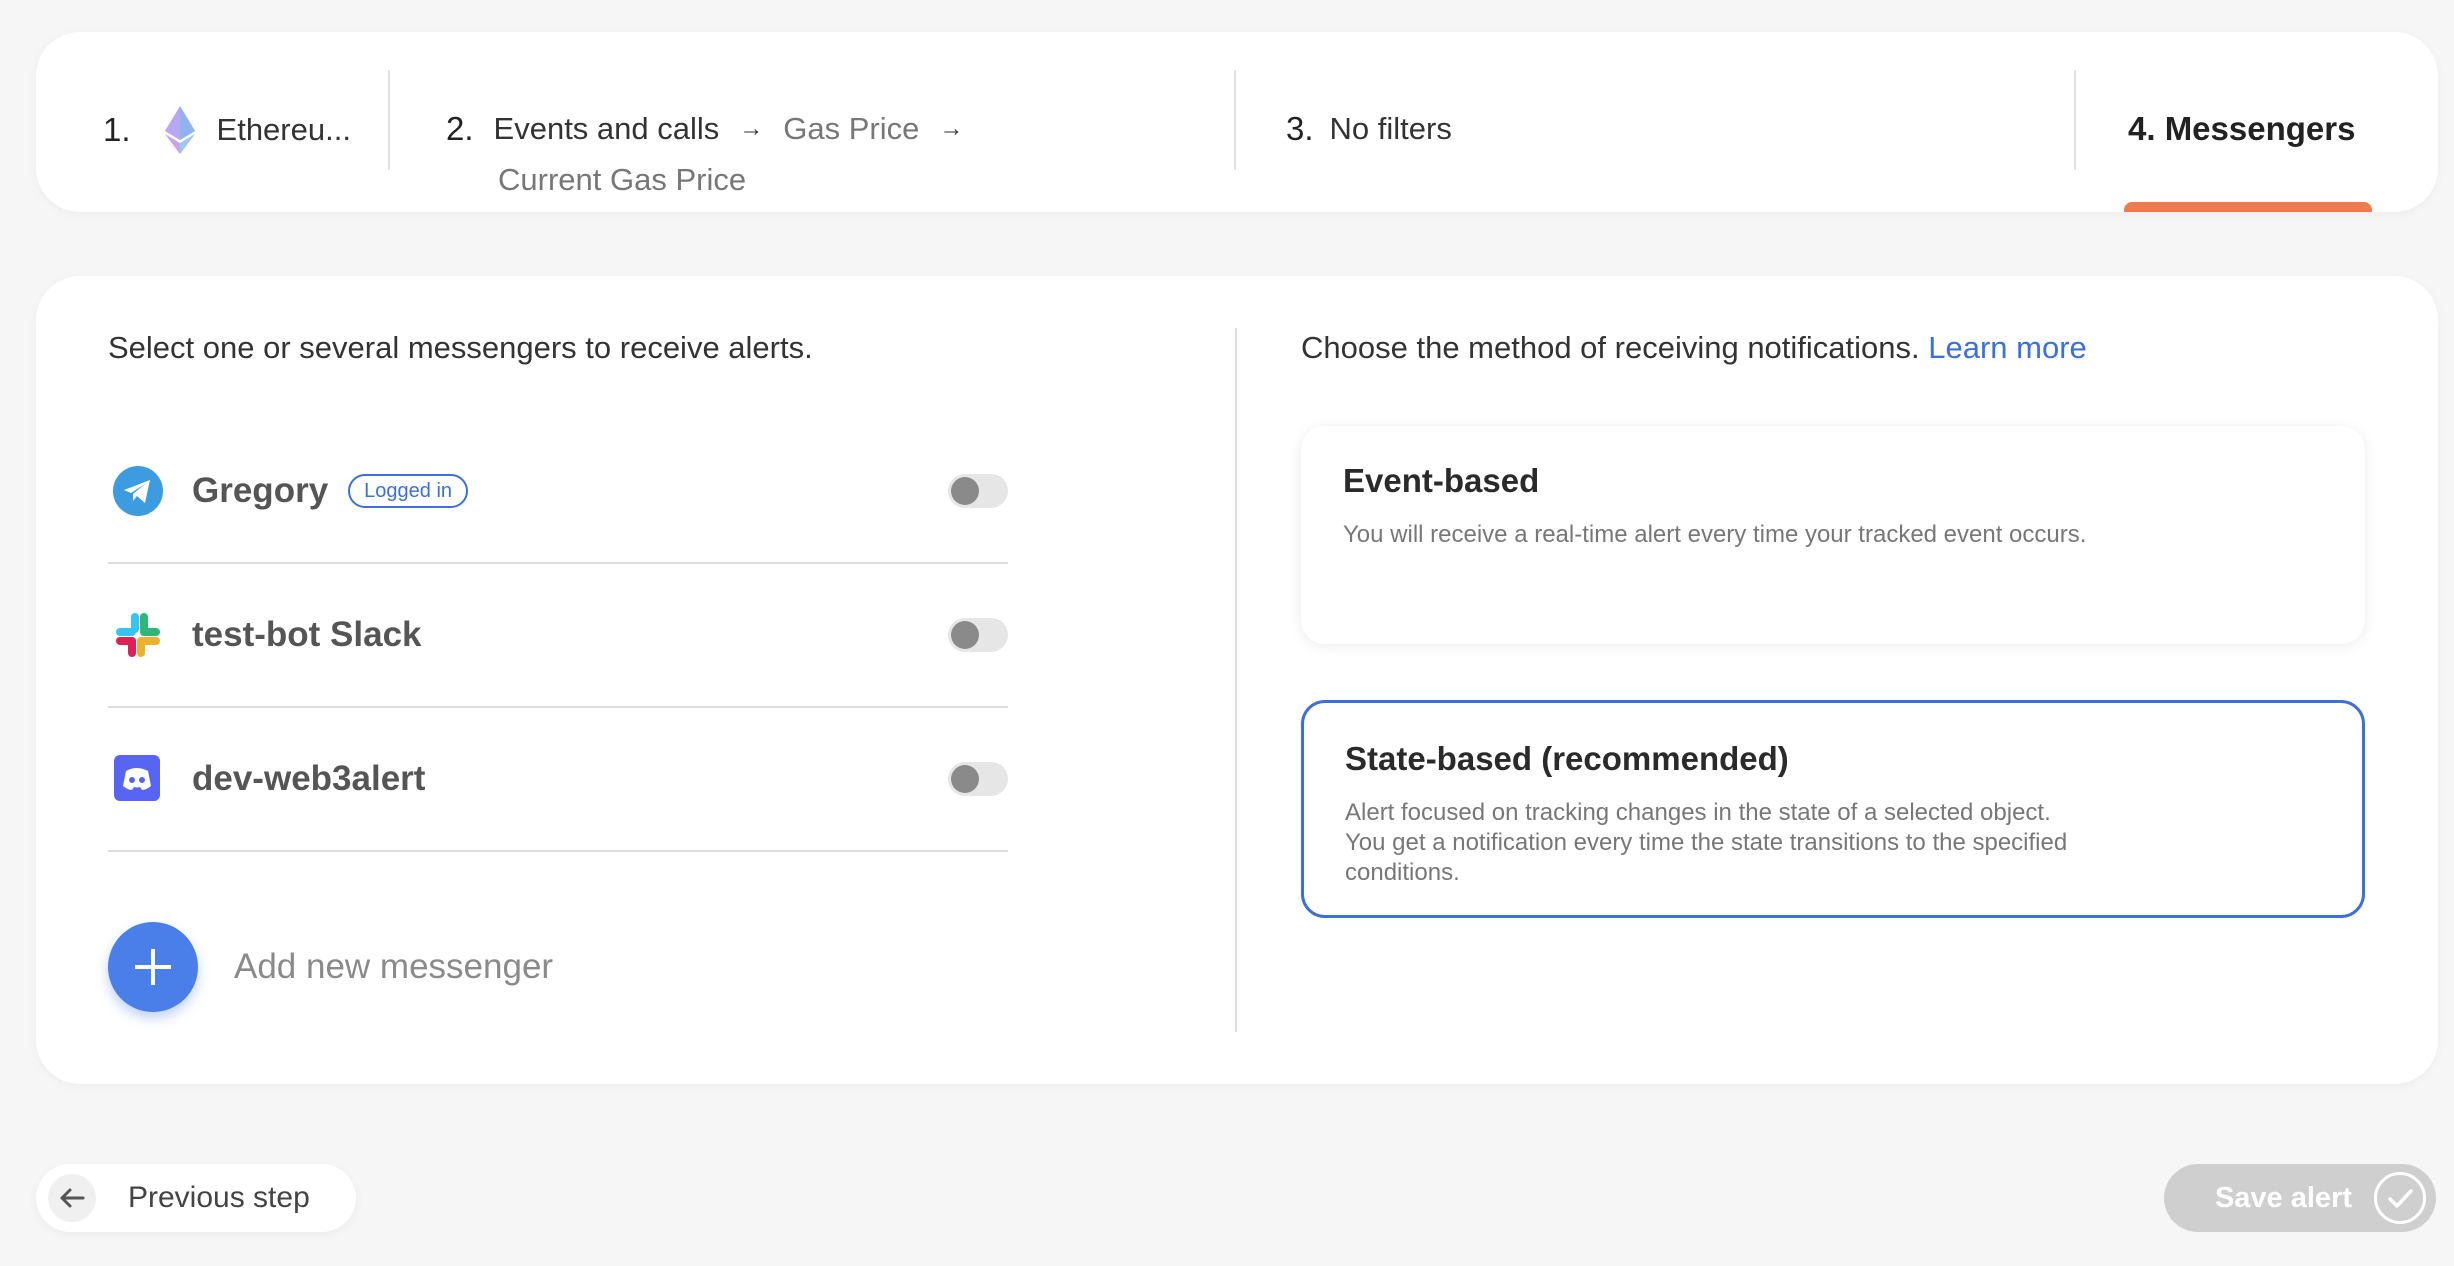 The image size is (2454, 1266). What do you see at coordinates (1390, 128) in the screenshot?
I see `step-label: No filters` at bounding box center [1390, 128].